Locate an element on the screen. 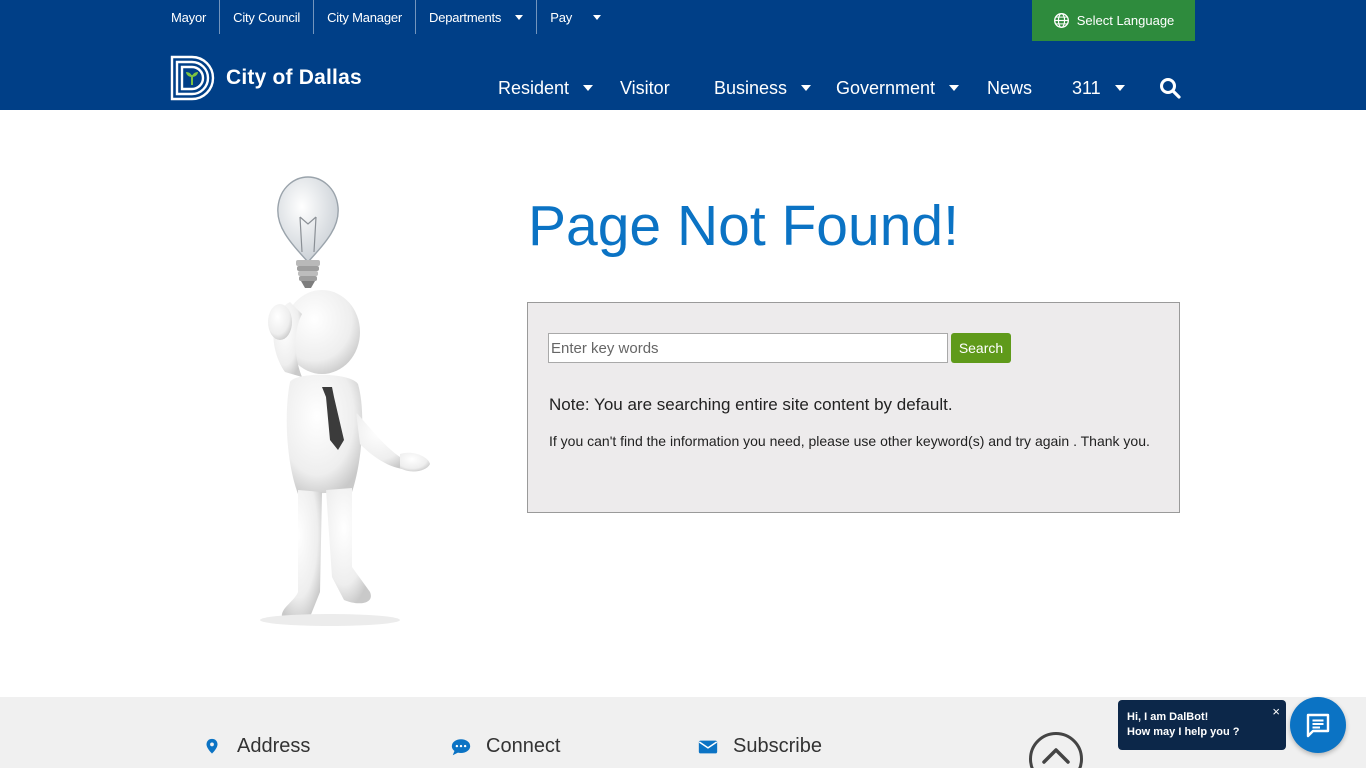 This screenshot has width=1366, height=768. nav-item-label: Resident is located at coordinates (534, 87).